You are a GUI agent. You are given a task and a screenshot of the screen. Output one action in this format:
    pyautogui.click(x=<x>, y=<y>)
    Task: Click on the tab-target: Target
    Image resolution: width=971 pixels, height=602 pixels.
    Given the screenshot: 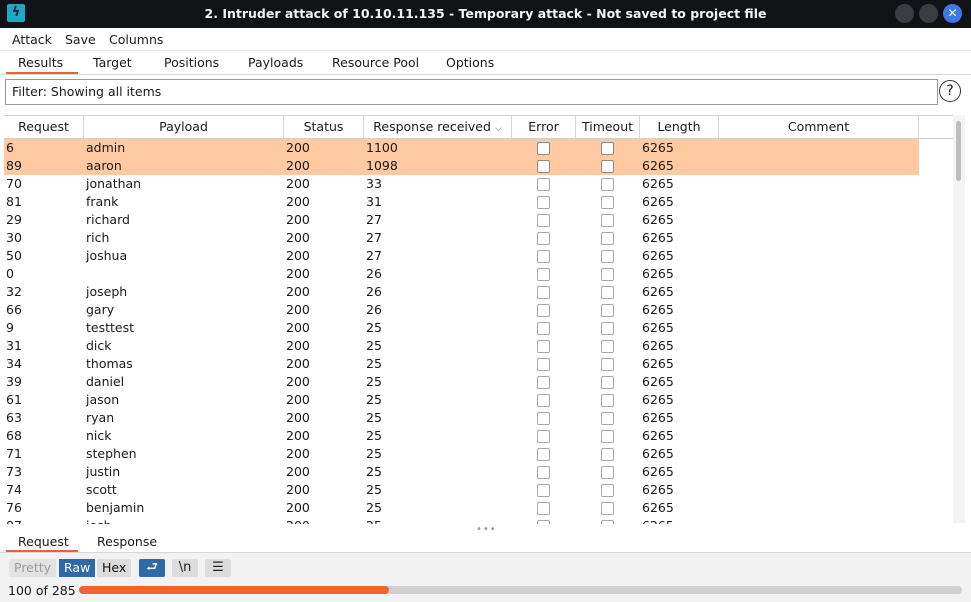 What is the action you would take?
    pyautogui.click(x=112, y=62)
    